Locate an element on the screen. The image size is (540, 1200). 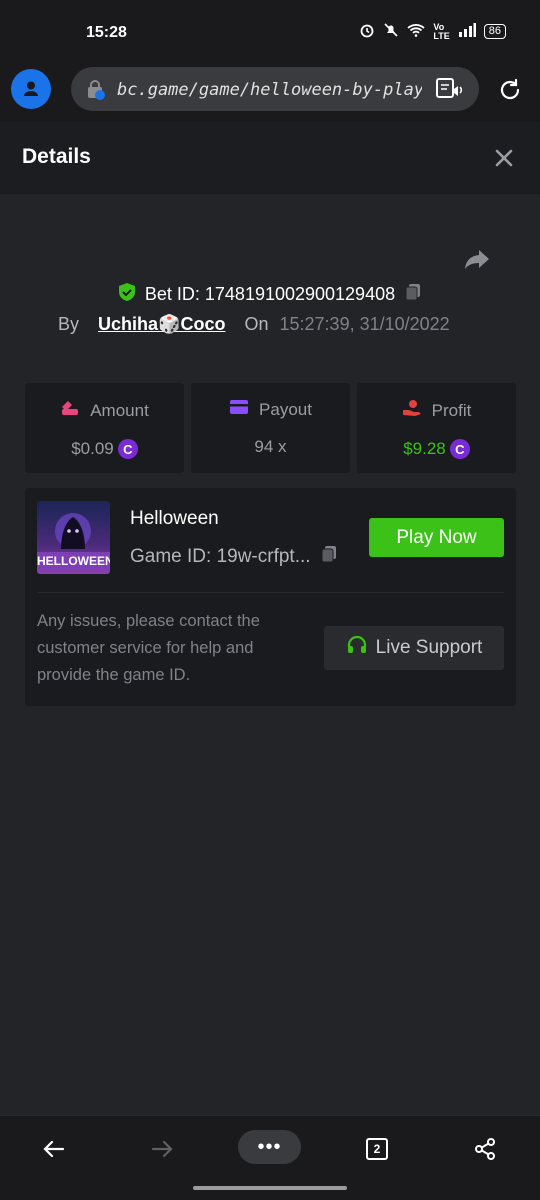
forward-arrow-icon is located at coordinates (162, 1149).